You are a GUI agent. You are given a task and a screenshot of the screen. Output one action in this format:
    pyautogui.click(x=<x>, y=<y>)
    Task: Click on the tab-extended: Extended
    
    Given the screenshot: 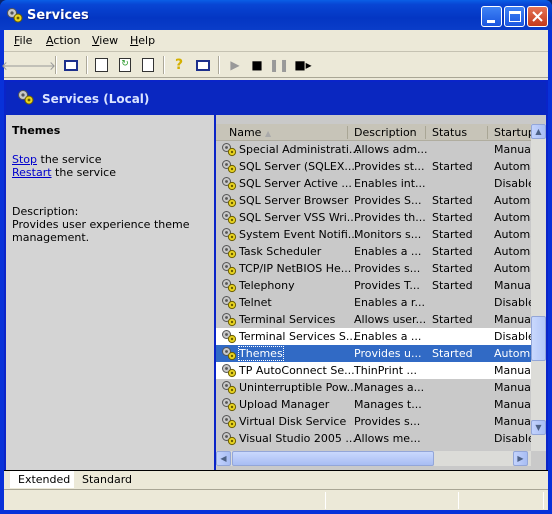 What is the action you would take?
    pyautogui.click(x=42, y=479)
    